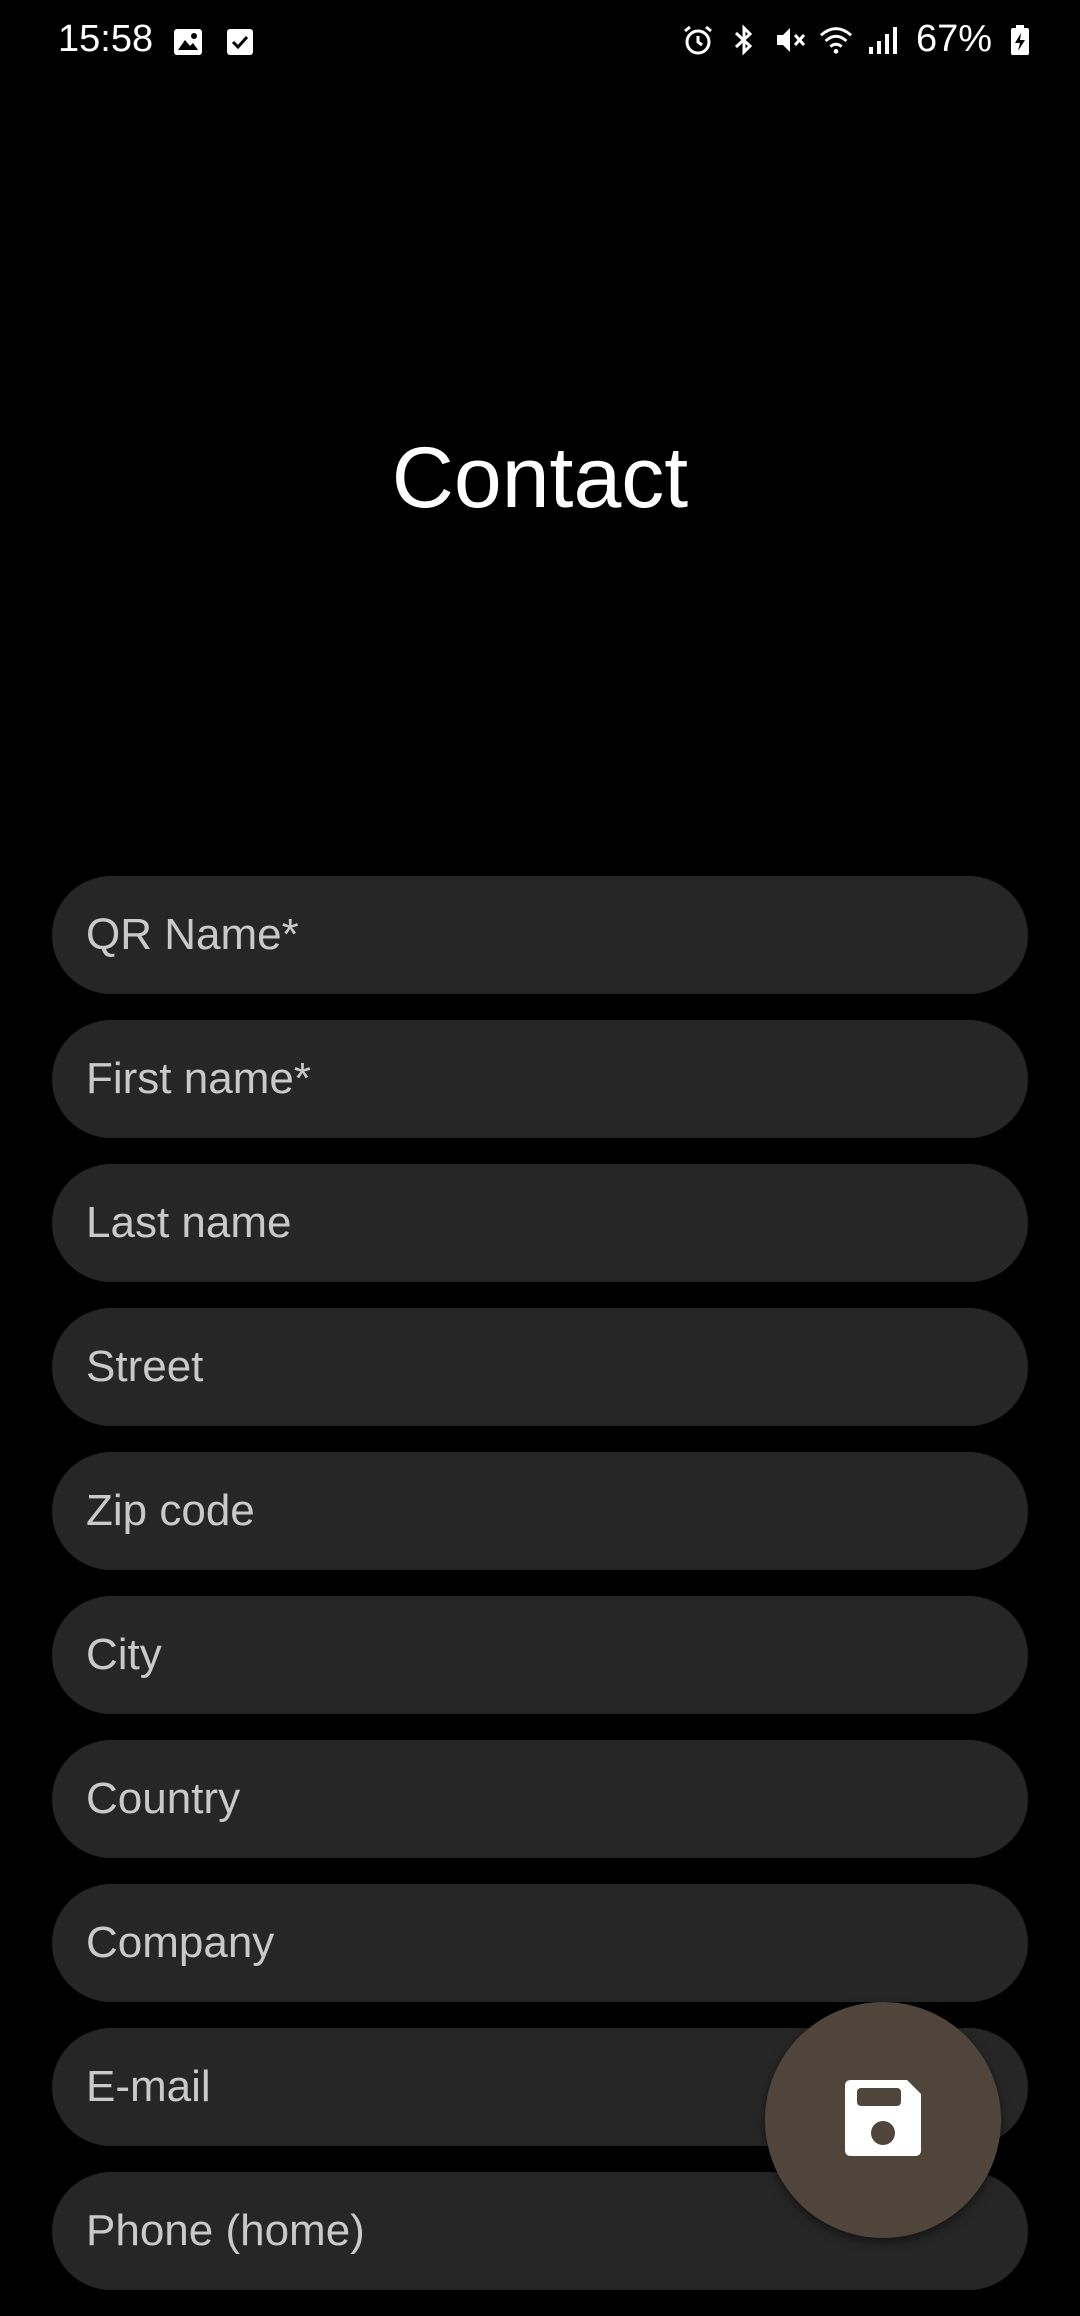 Image resolution: width=1080 pixels, height=2316 pixels. I want to click on field-placeholder: City, so click(124, 1654).